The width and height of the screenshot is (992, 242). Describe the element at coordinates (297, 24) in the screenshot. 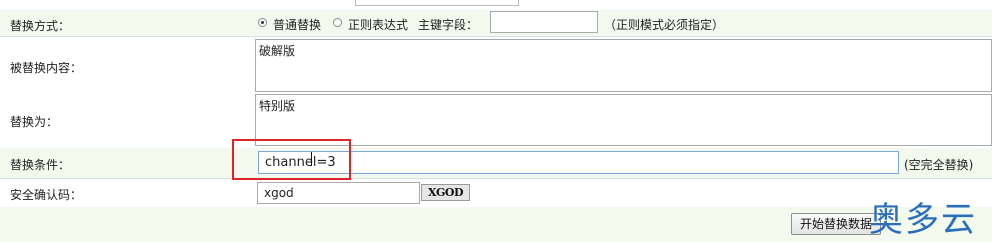

I see `option-normal-label: 普通替换` at that location.